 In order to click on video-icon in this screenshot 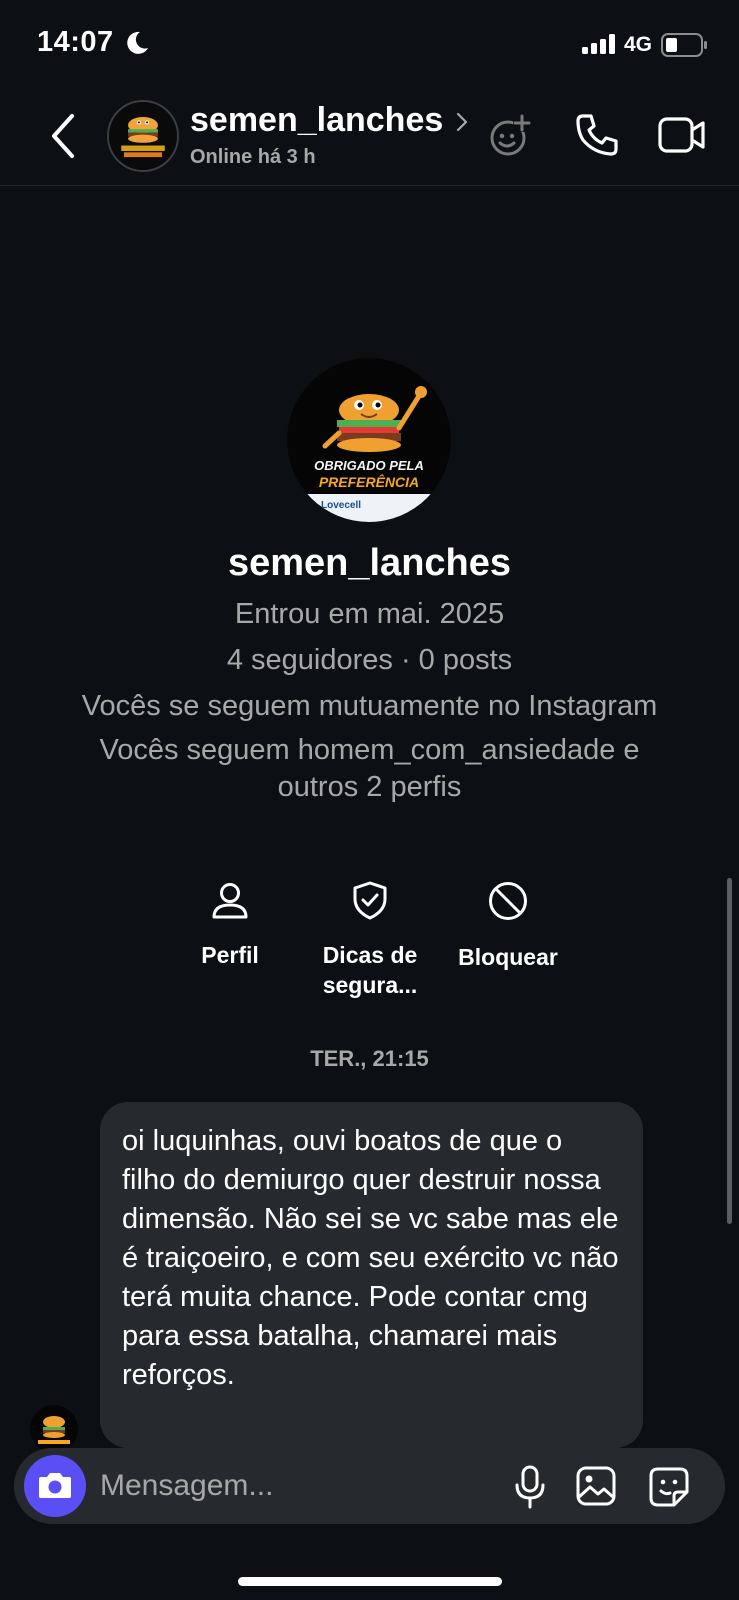, I will do `click(682, 135)`.